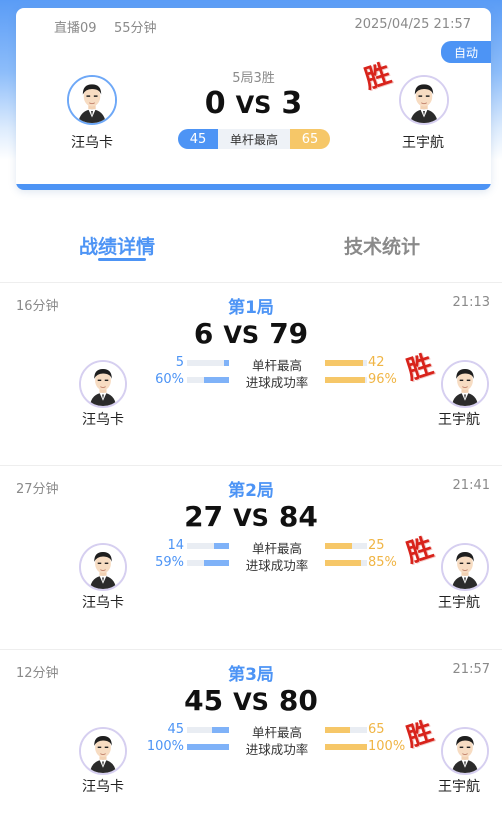  I want to click on left-pot-rate: 59%, so click(169, 562).